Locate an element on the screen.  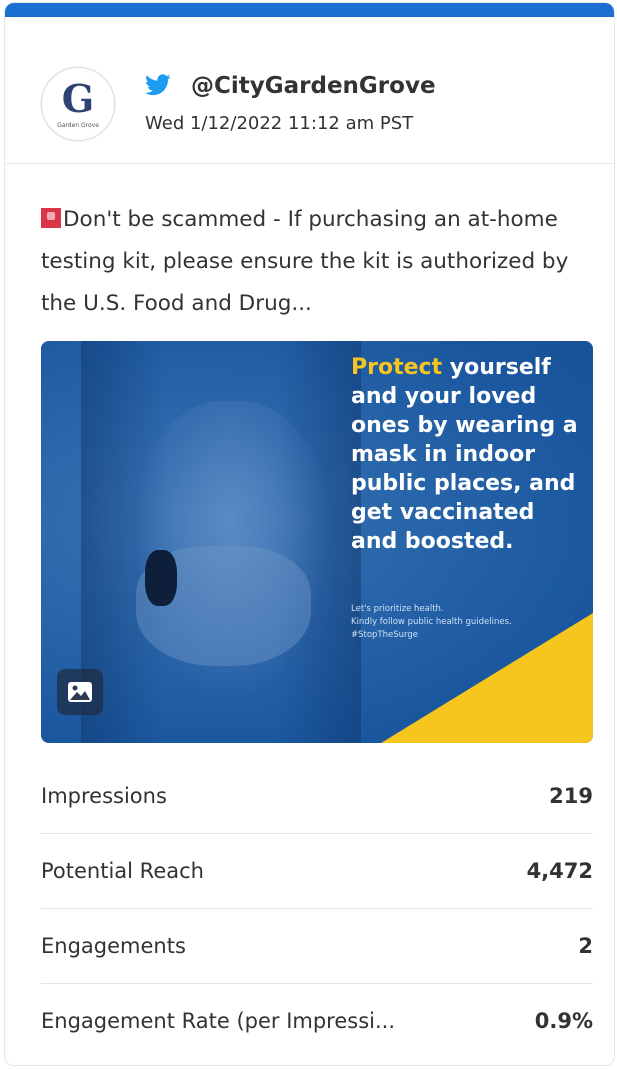
stat-value: 4,472 is located at coordinates (559, 871).